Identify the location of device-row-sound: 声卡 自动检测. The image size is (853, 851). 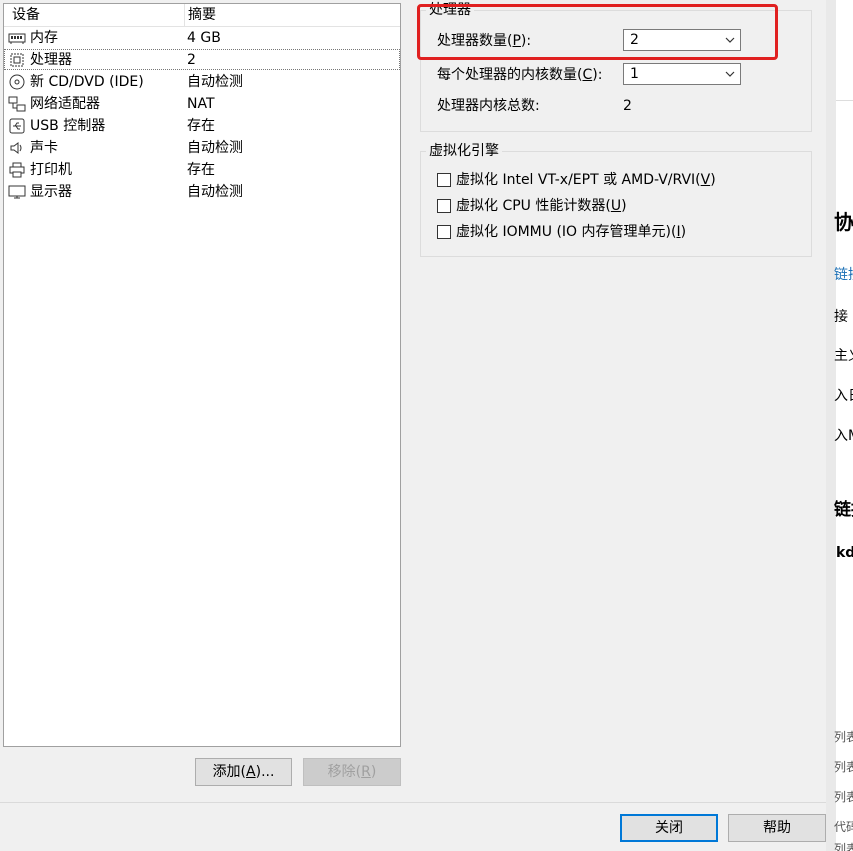
(202, 148).